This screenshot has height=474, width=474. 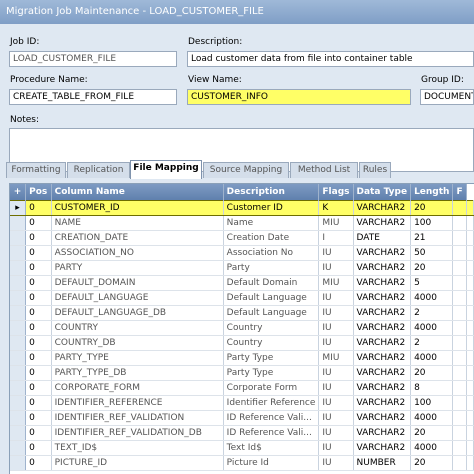 I want to click on description-cell: Text Id$, so click(x=271, y=448).